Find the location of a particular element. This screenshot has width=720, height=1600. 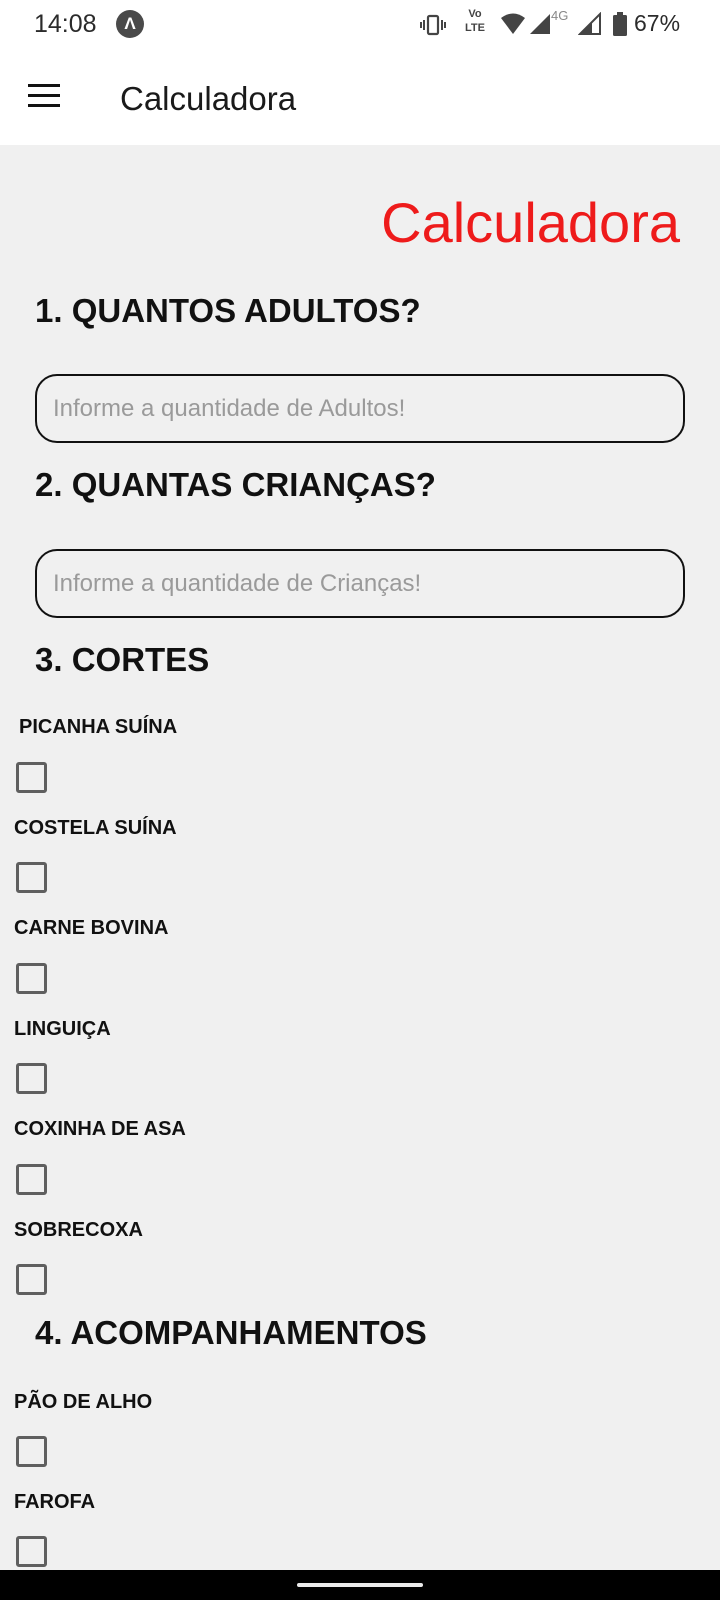

network-type-label: 4G is located at coordinates (560, 15).